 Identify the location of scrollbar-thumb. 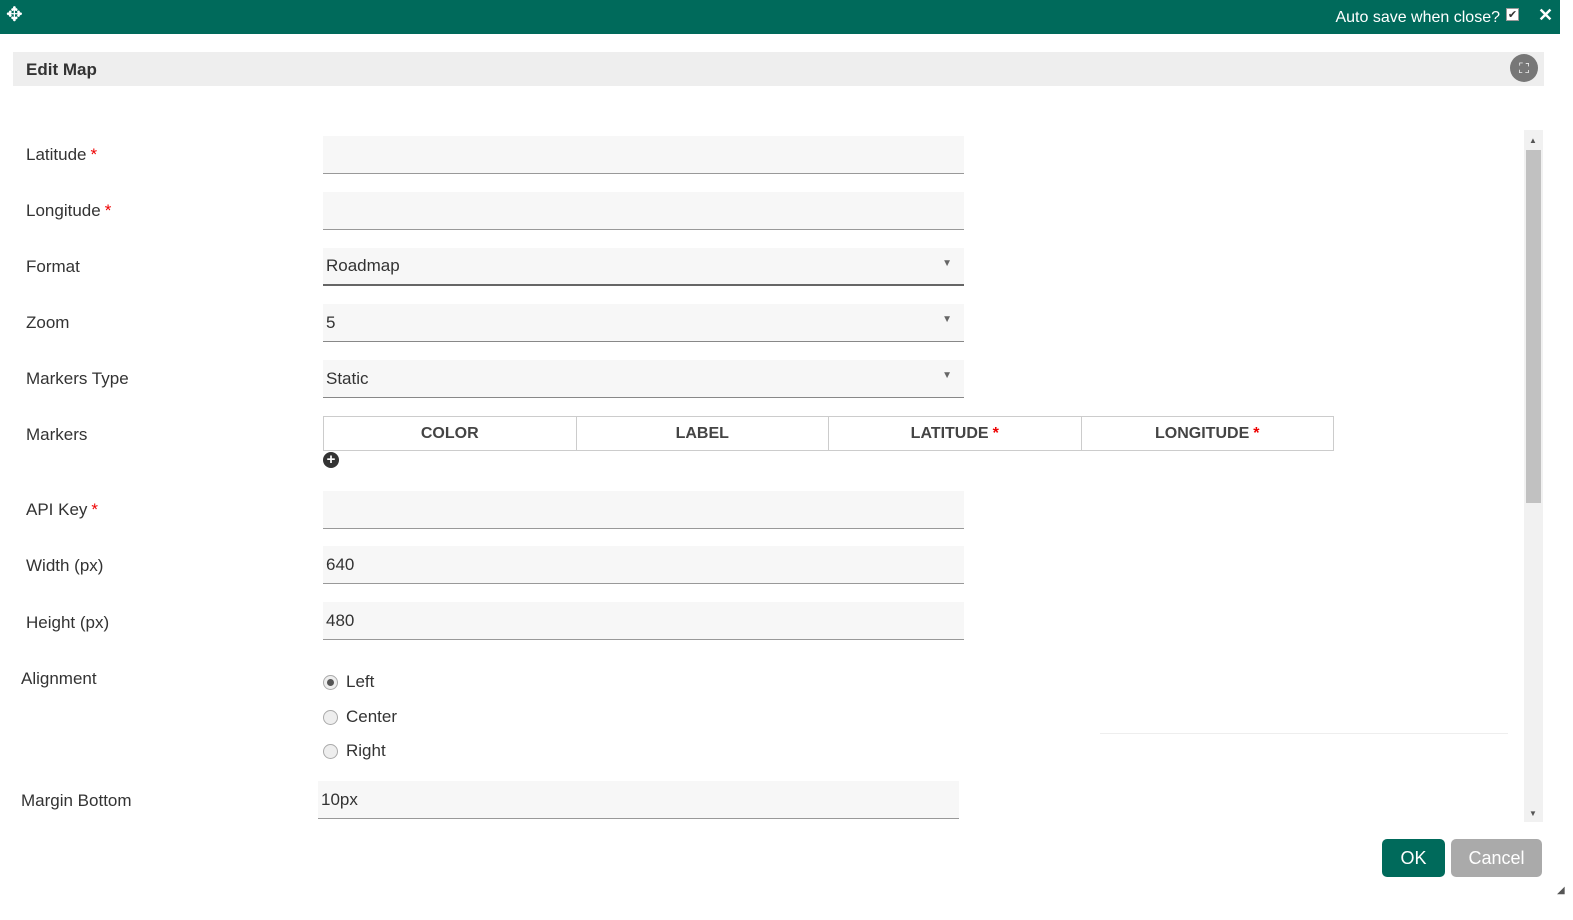
(1533, 326).